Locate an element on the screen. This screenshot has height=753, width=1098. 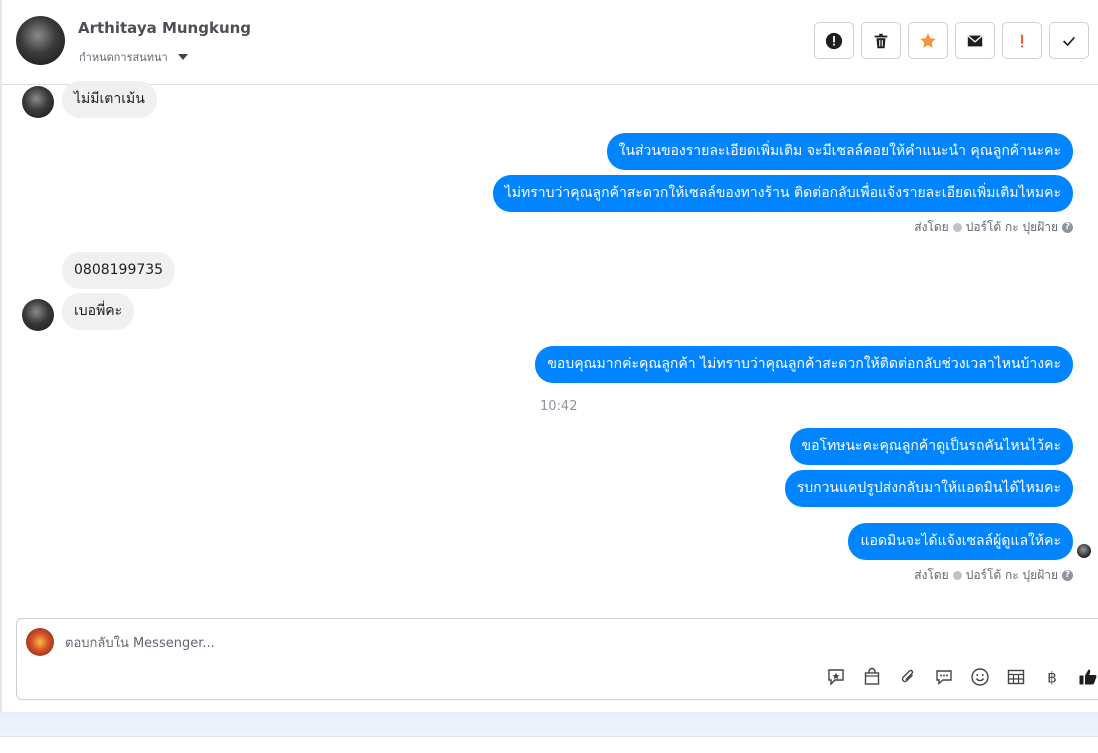
check-icon is located at coordinates (1069, 41).